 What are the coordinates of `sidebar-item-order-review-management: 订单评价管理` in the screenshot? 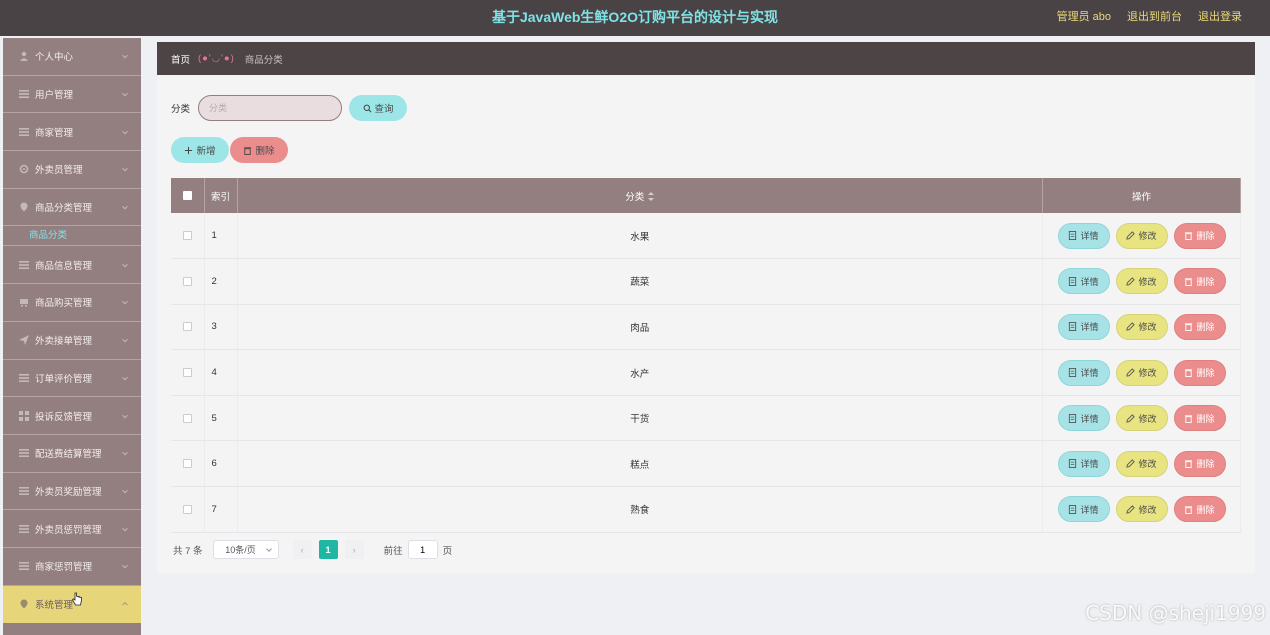 It's located at (72, 379).